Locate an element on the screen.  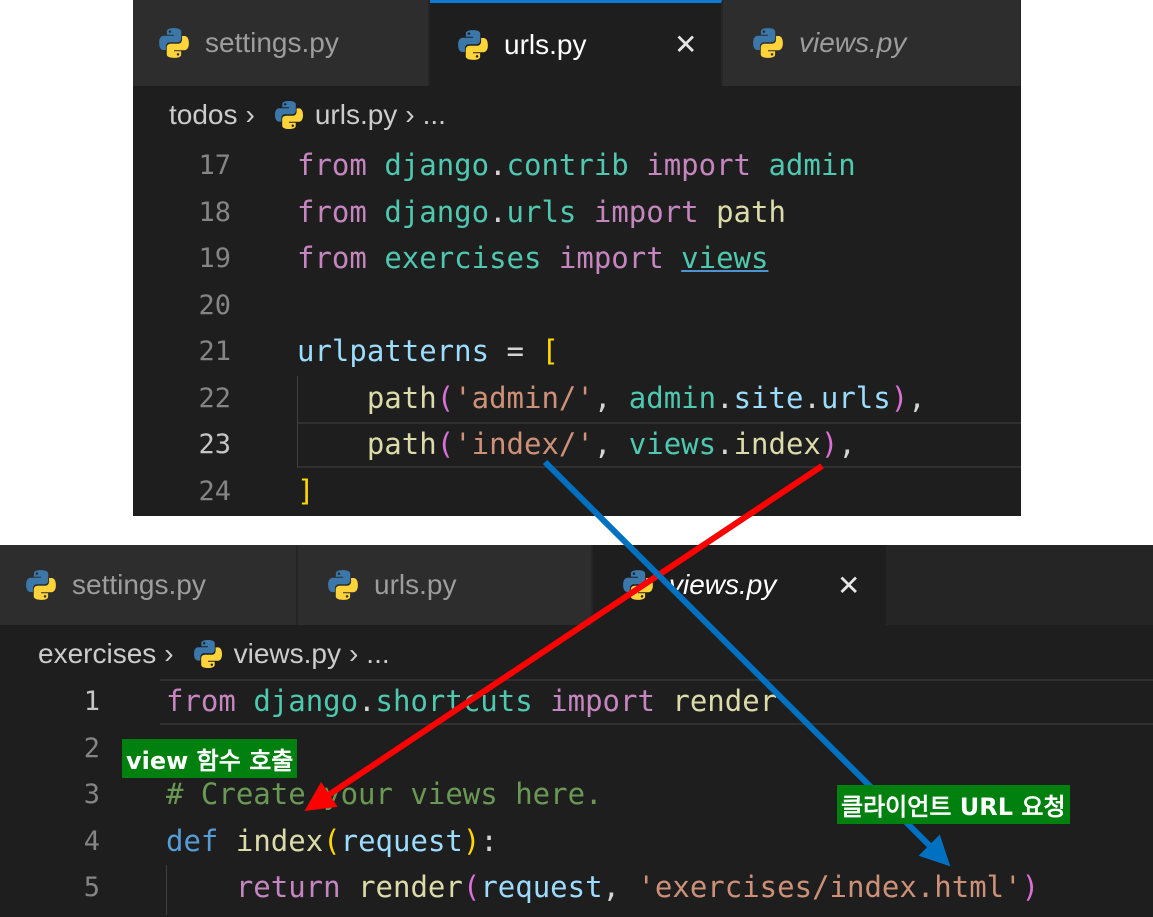
client-request-label: 클라이언트 URL 요청 is located at coordinates (953, 804).